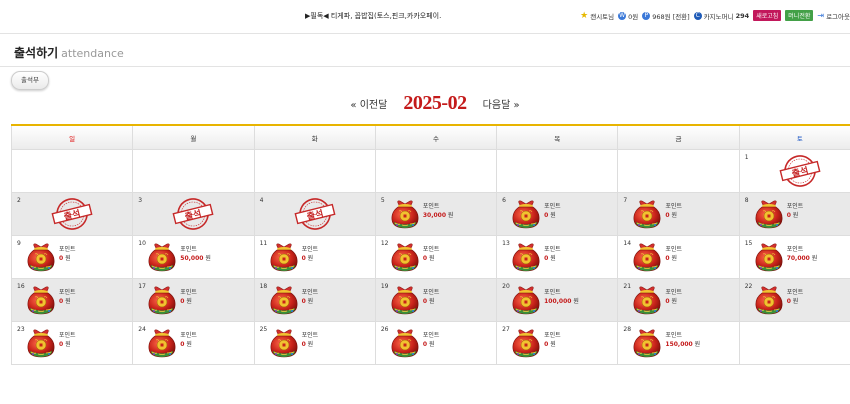 The width and height of the screenshot is (850, 404). What do you see at coordinates (425, 50) in the screenshot?
I see `title-row: 출석하기 attendance` at bounding box center [425, 50].